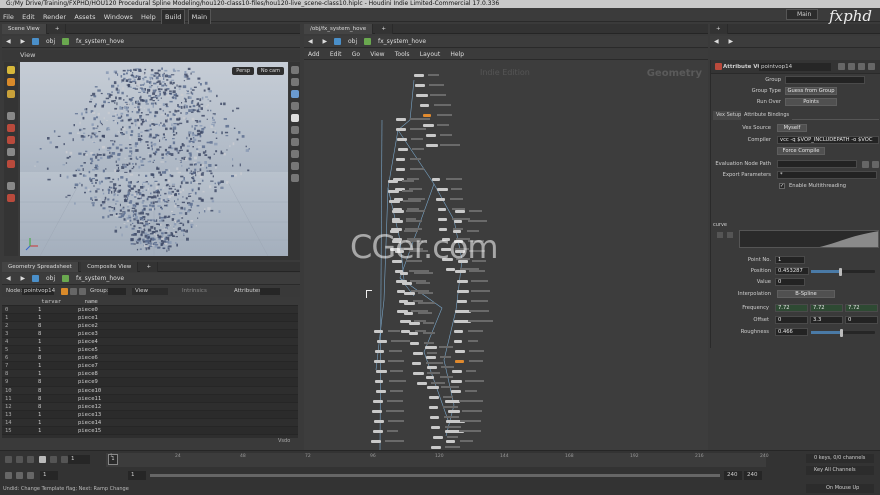  Describe the element at coordinates (791, 308) in the screenshot. I see `frequency-x: 7.72` at that location.